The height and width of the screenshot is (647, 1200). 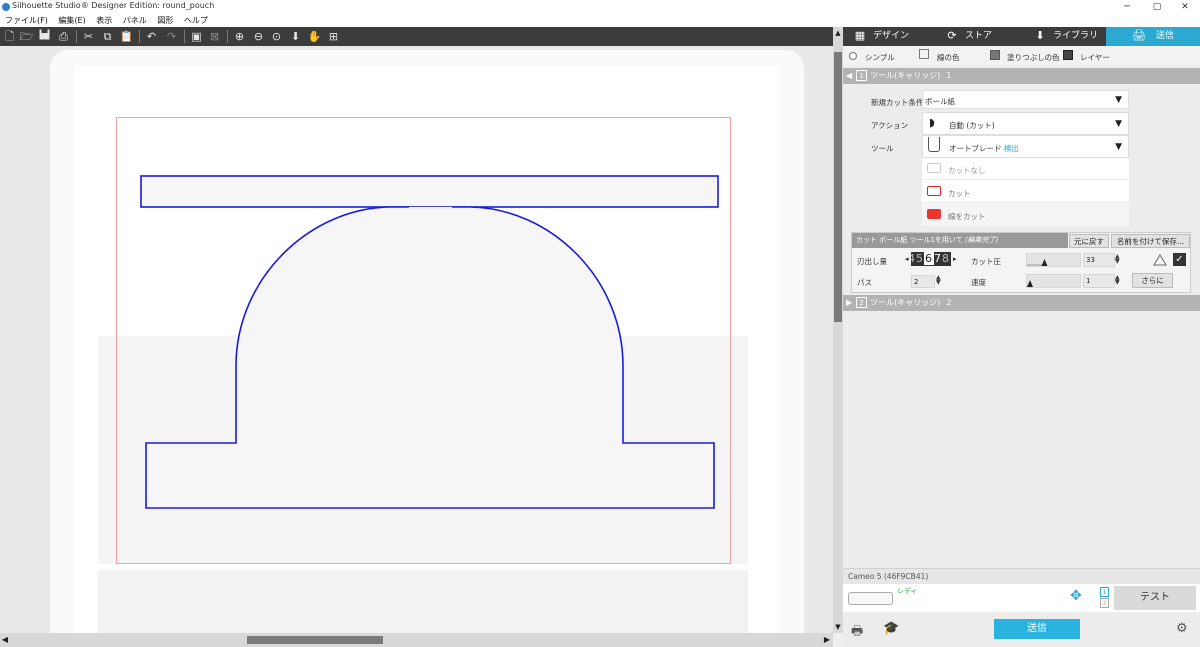 What do you see at coordinates (44, 36) in the screenshot?
I see `save-icon` at bounding box center [44, 36].